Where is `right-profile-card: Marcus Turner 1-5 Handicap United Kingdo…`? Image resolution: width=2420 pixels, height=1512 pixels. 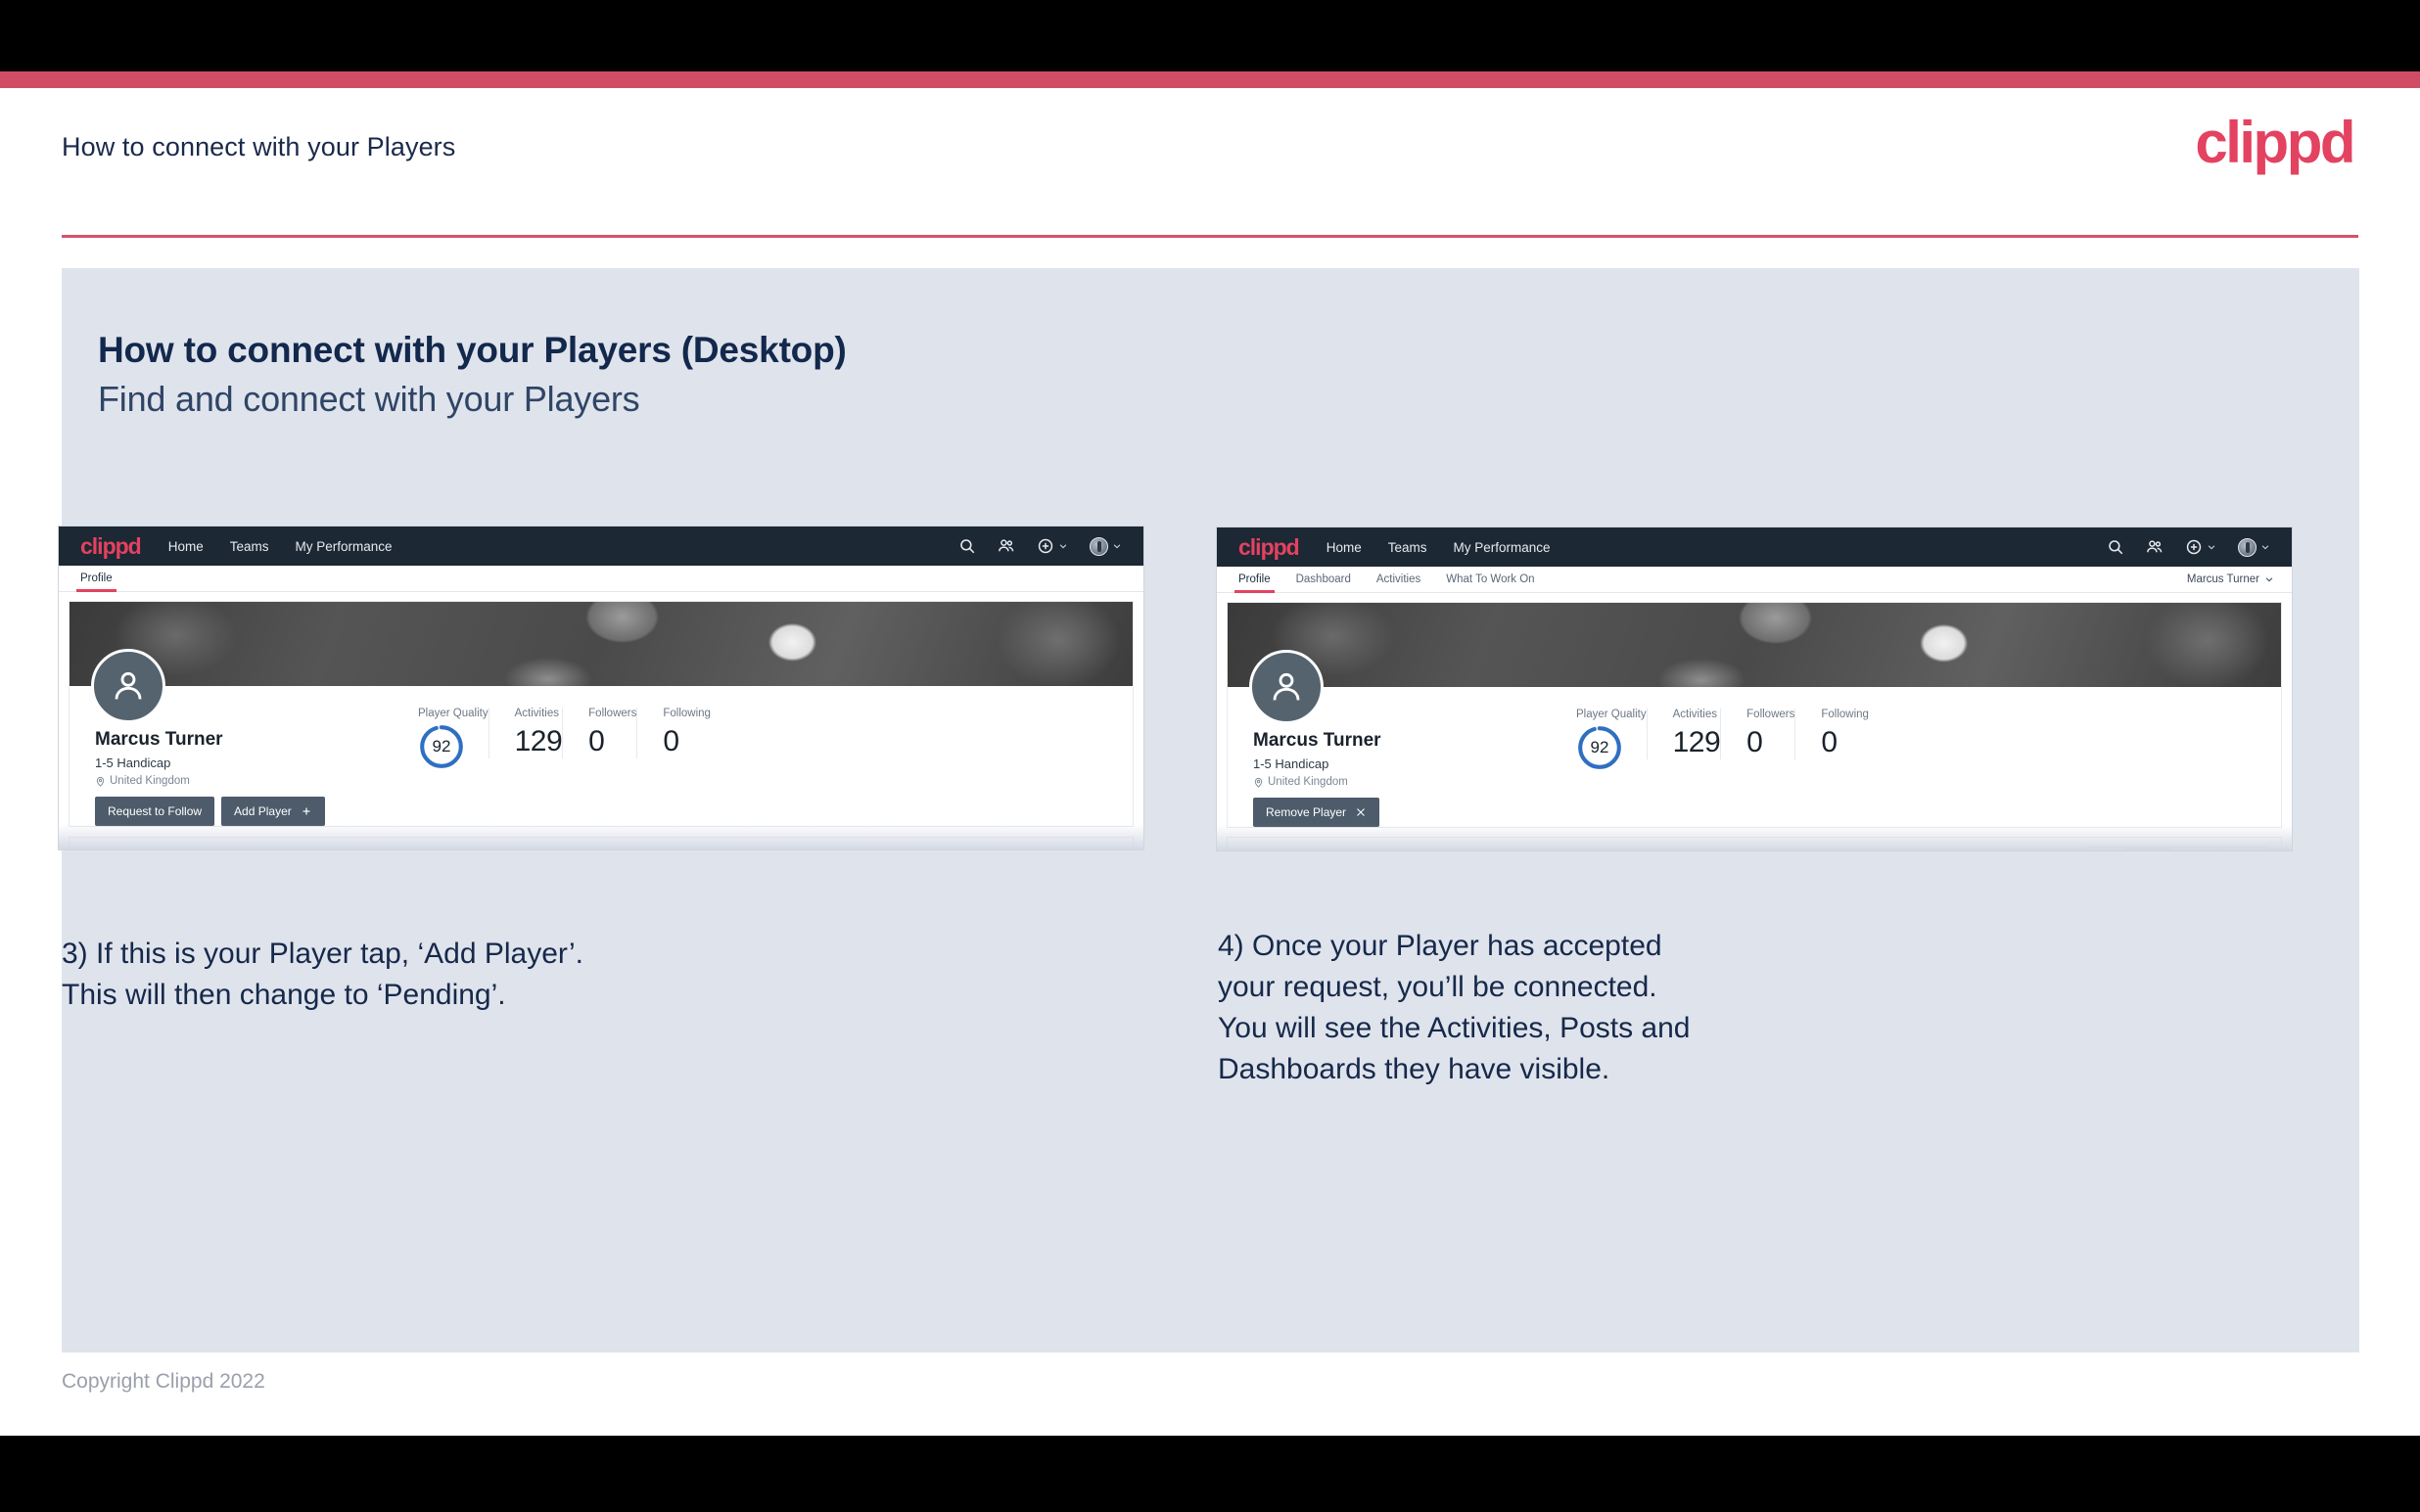 right-profile-card: Marcus Turner 1-5 Handicap United Kingdo… is located at coordinates (1754, 715).